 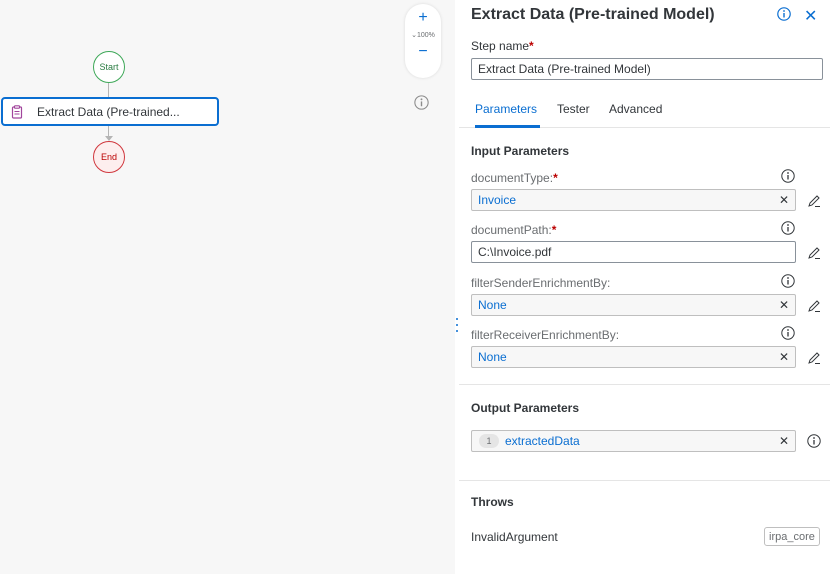 I want to click on documenttype-clear-icon: ✕, so click(x=784, y=200).